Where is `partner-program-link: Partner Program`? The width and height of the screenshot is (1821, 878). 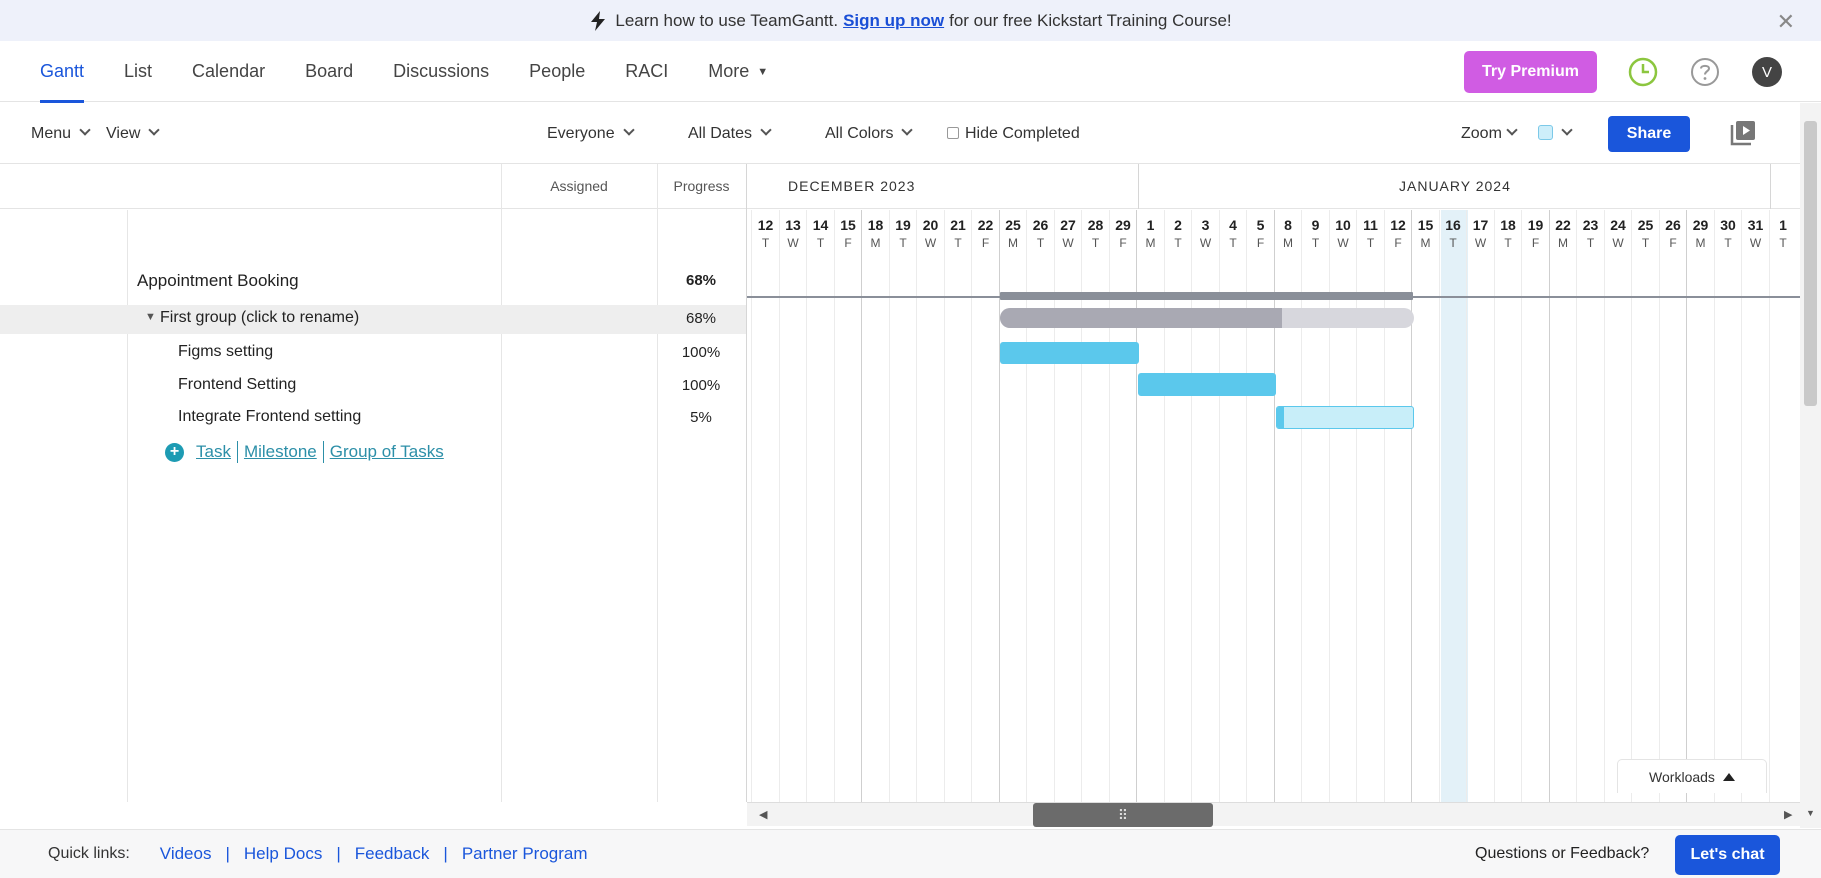 partner-program-link: Partner Program is located at coordinates (525, 854).